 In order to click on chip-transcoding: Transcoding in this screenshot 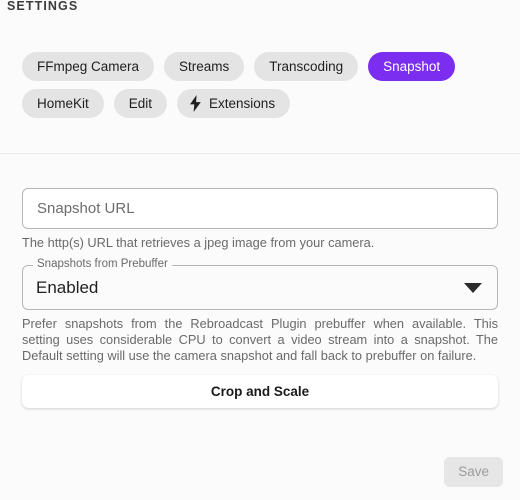, I will do `click(306, 66)`.